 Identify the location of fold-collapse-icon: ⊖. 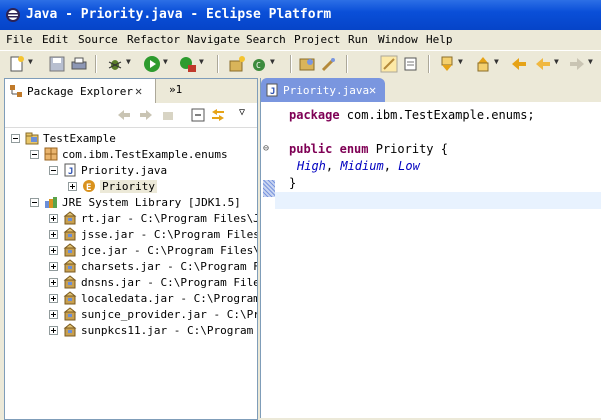
(266, 148).